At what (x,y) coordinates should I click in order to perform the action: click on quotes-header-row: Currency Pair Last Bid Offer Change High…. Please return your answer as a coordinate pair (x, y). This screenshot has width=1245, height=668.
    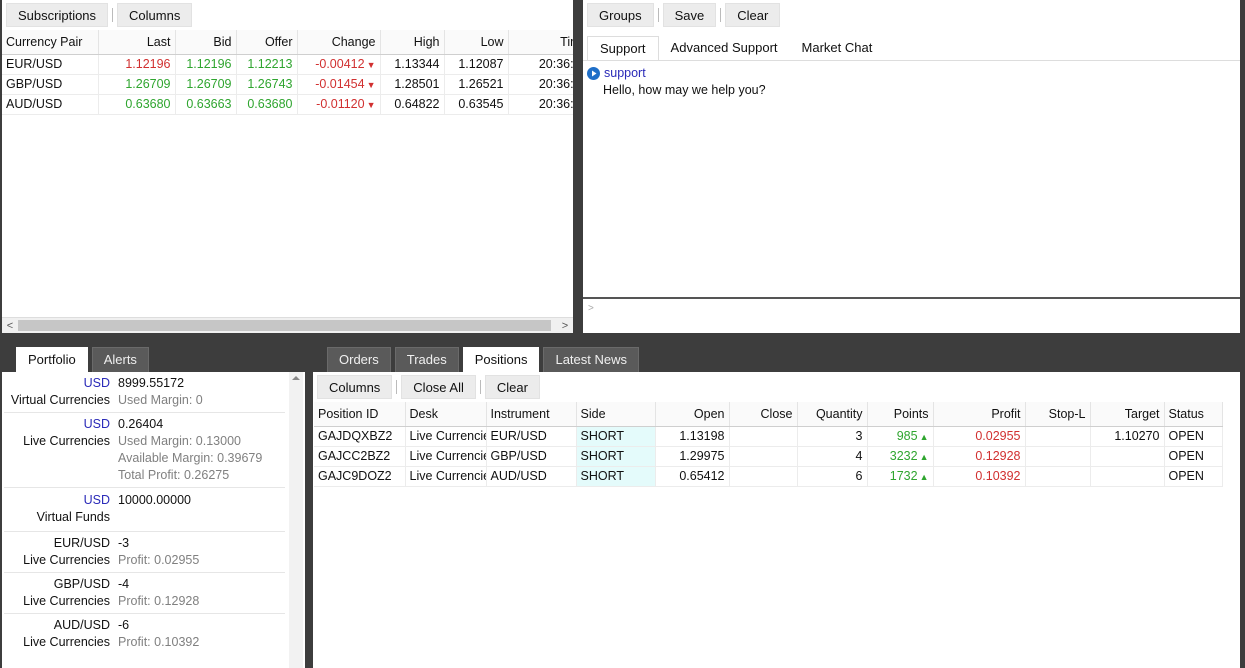
    Looking at the image, I should click on (287, 42).